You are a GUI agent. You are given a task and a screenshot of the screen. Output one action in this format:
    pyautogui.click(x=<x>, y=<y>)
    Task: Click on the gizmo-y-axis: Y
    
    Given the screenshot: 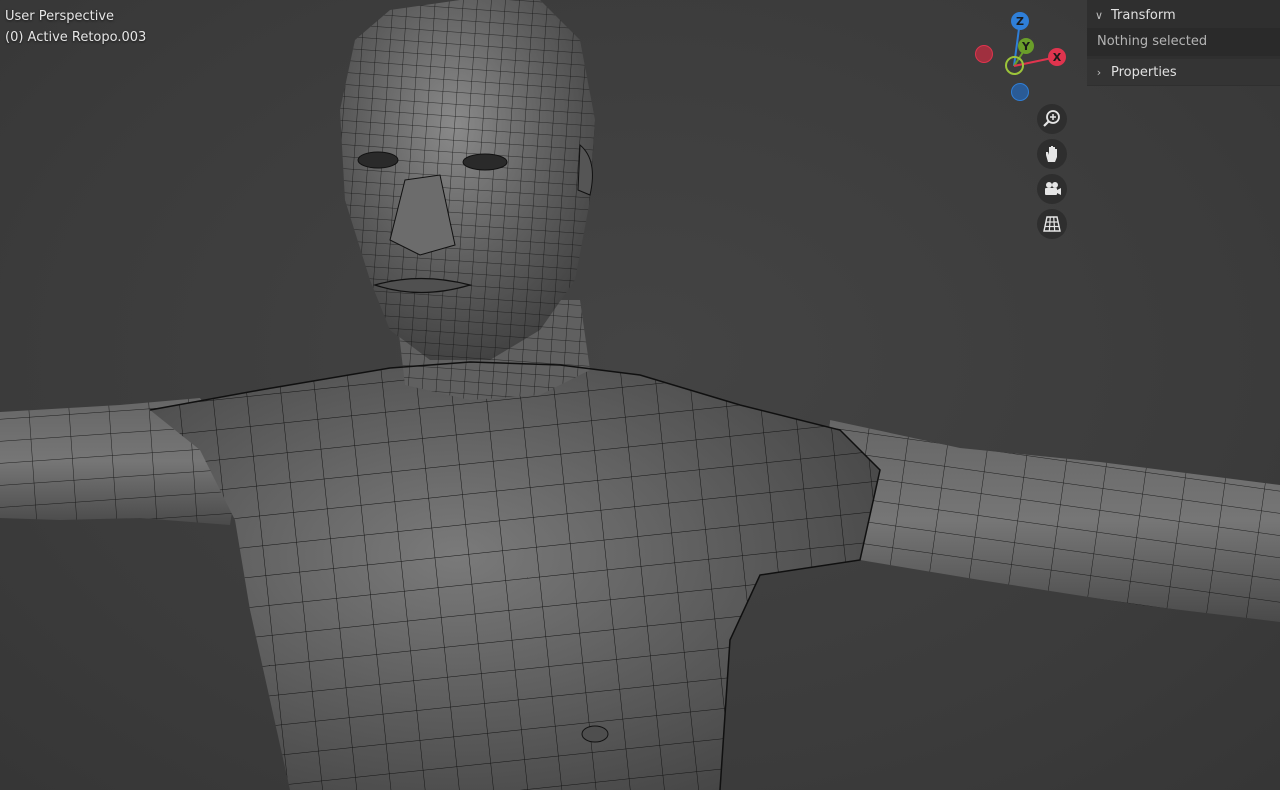 What is the action you would take?
    pyautogui.click(x=1026, y=46)
    